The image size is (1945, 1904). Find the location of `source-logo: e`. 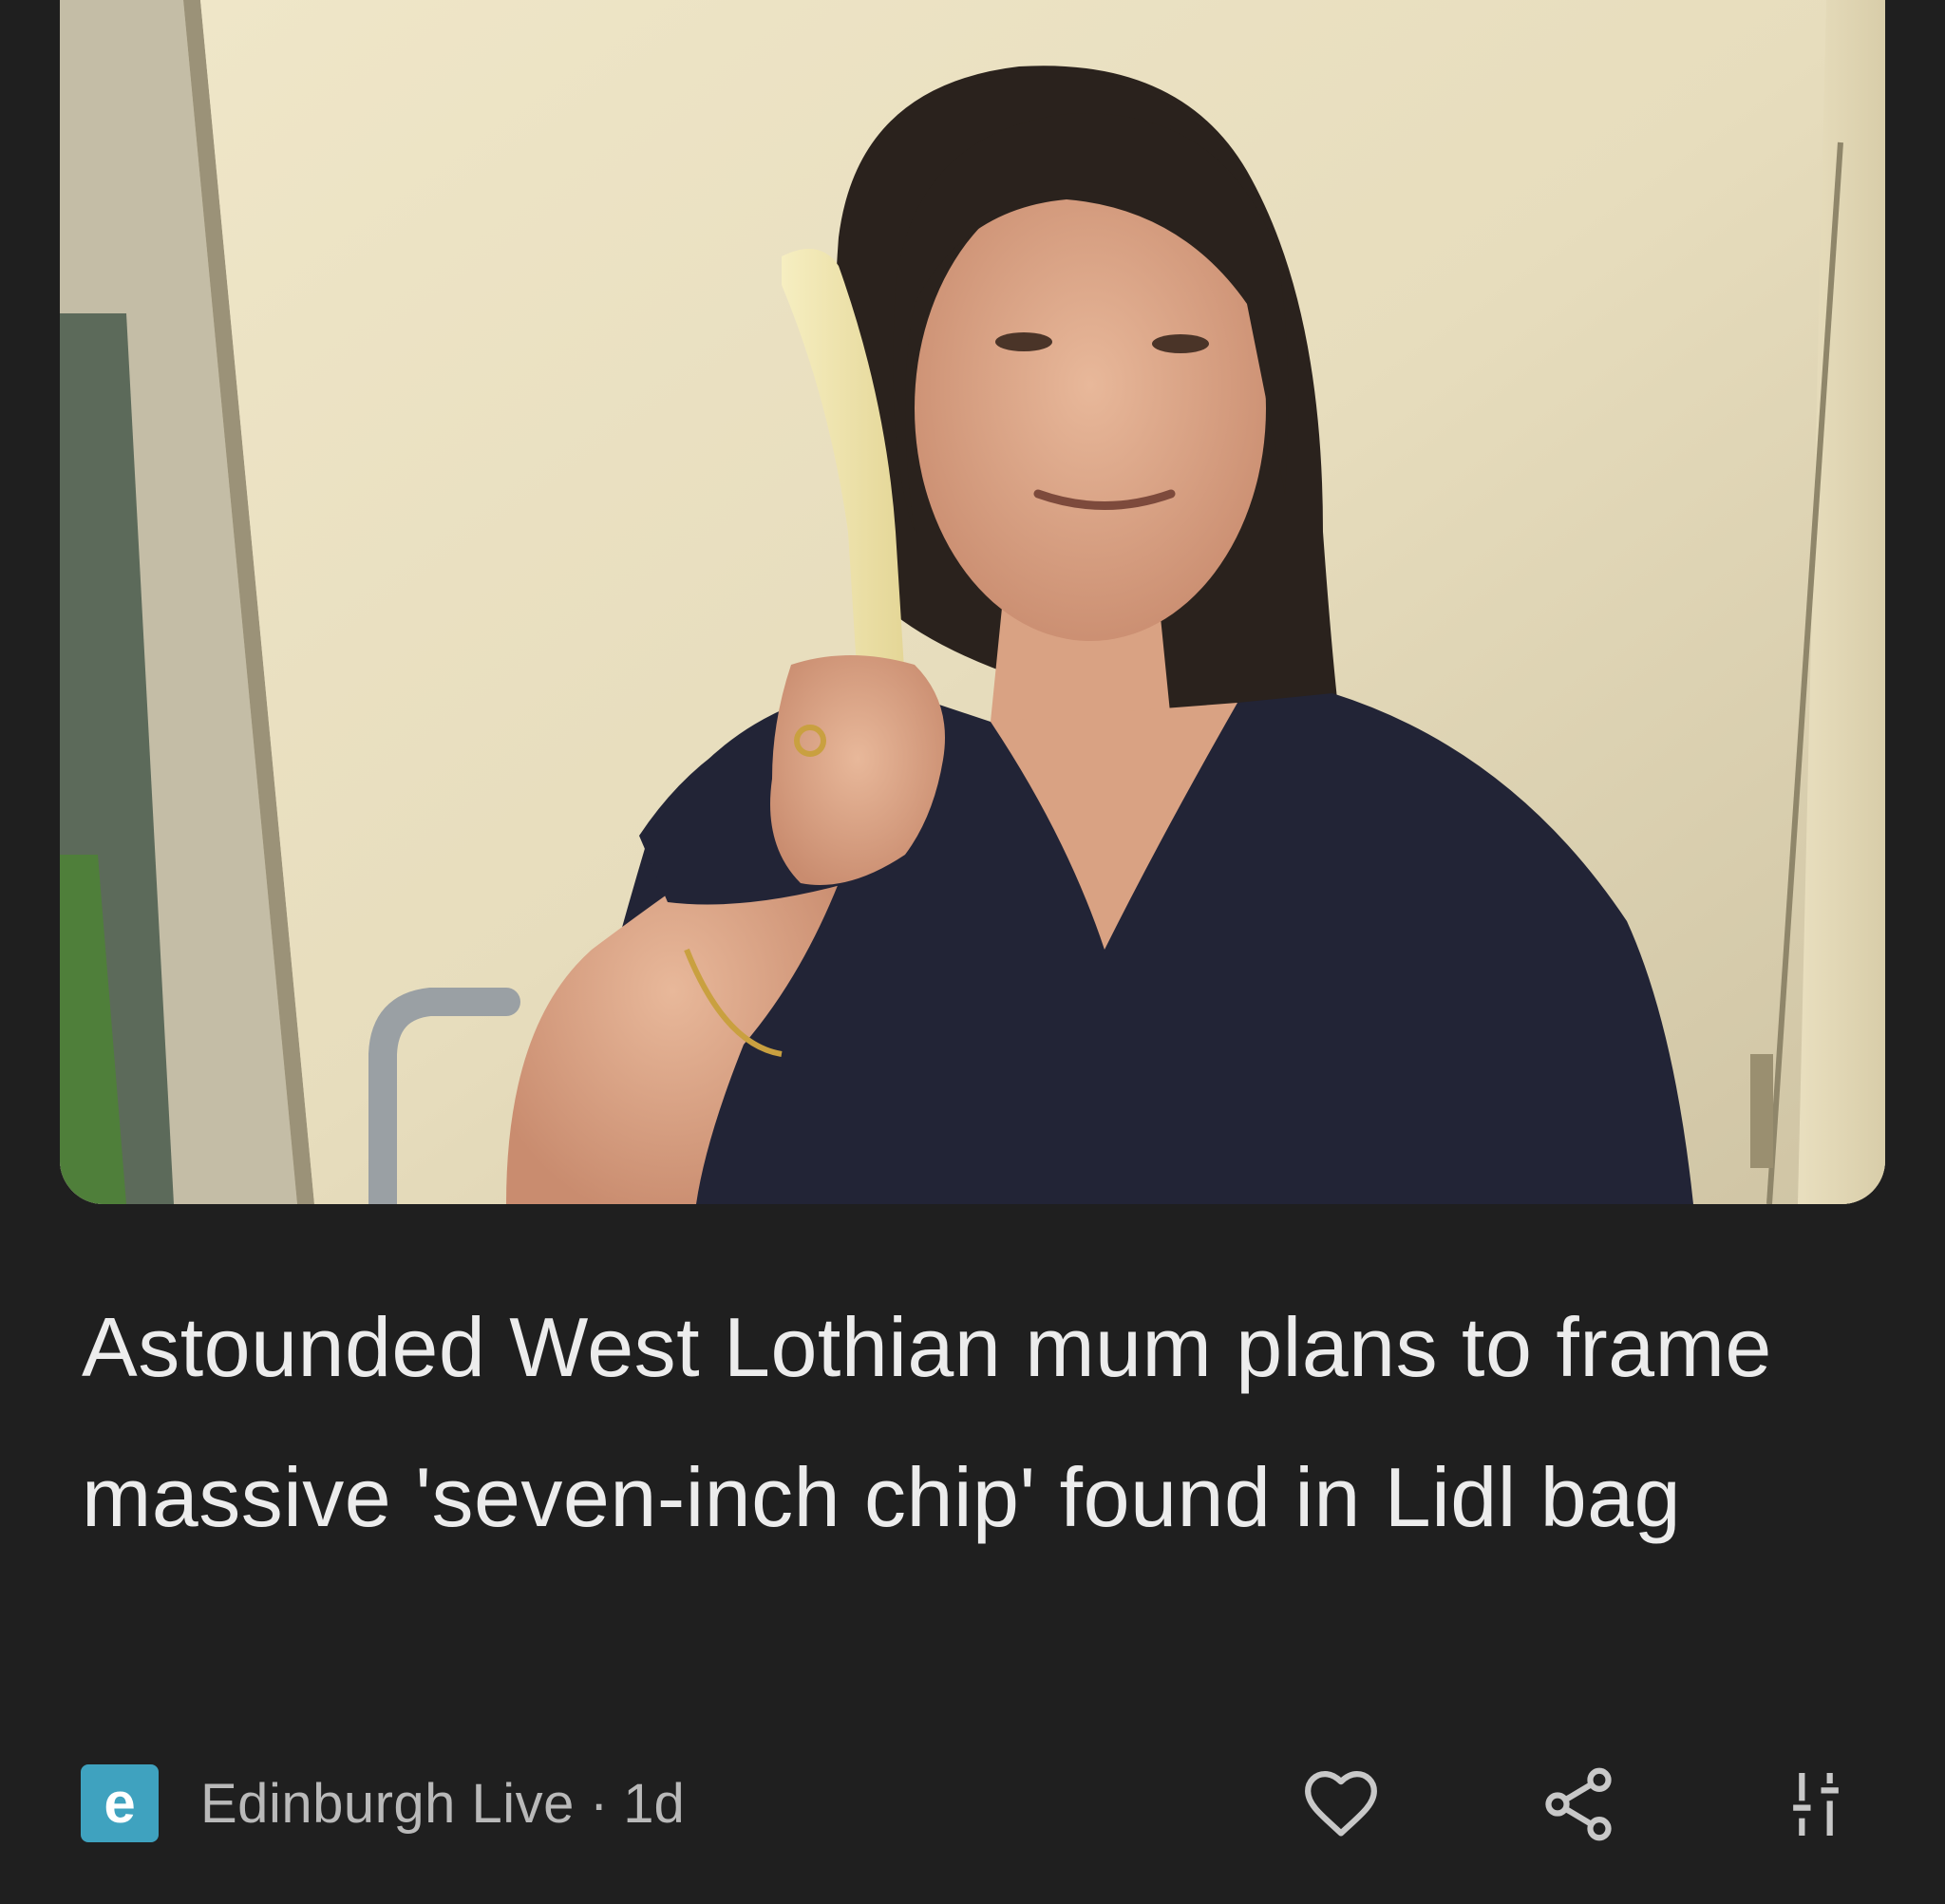

source-logo: e is located at coordinates (120, 1803).